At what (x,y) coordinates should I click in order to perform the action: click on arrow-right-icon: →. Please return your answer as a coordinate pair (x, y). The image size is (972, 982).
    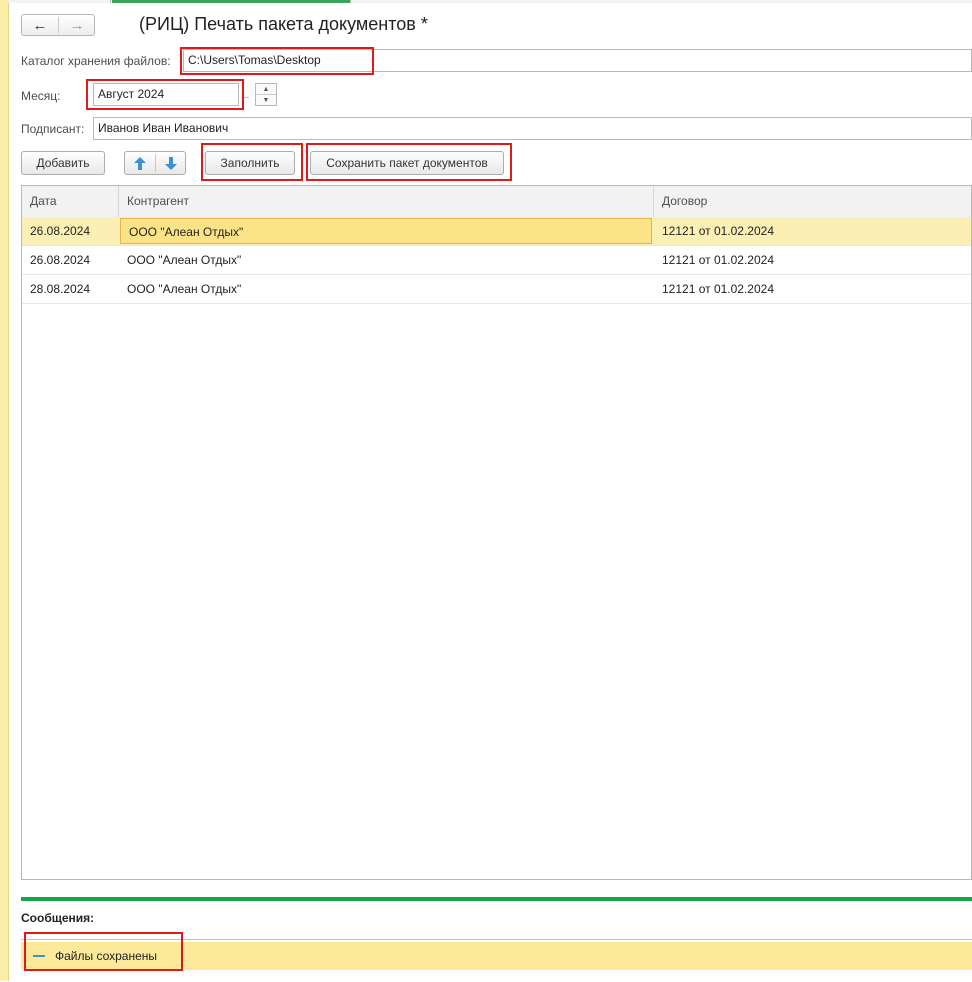
    Looking at the image, I should click on (77, 25).